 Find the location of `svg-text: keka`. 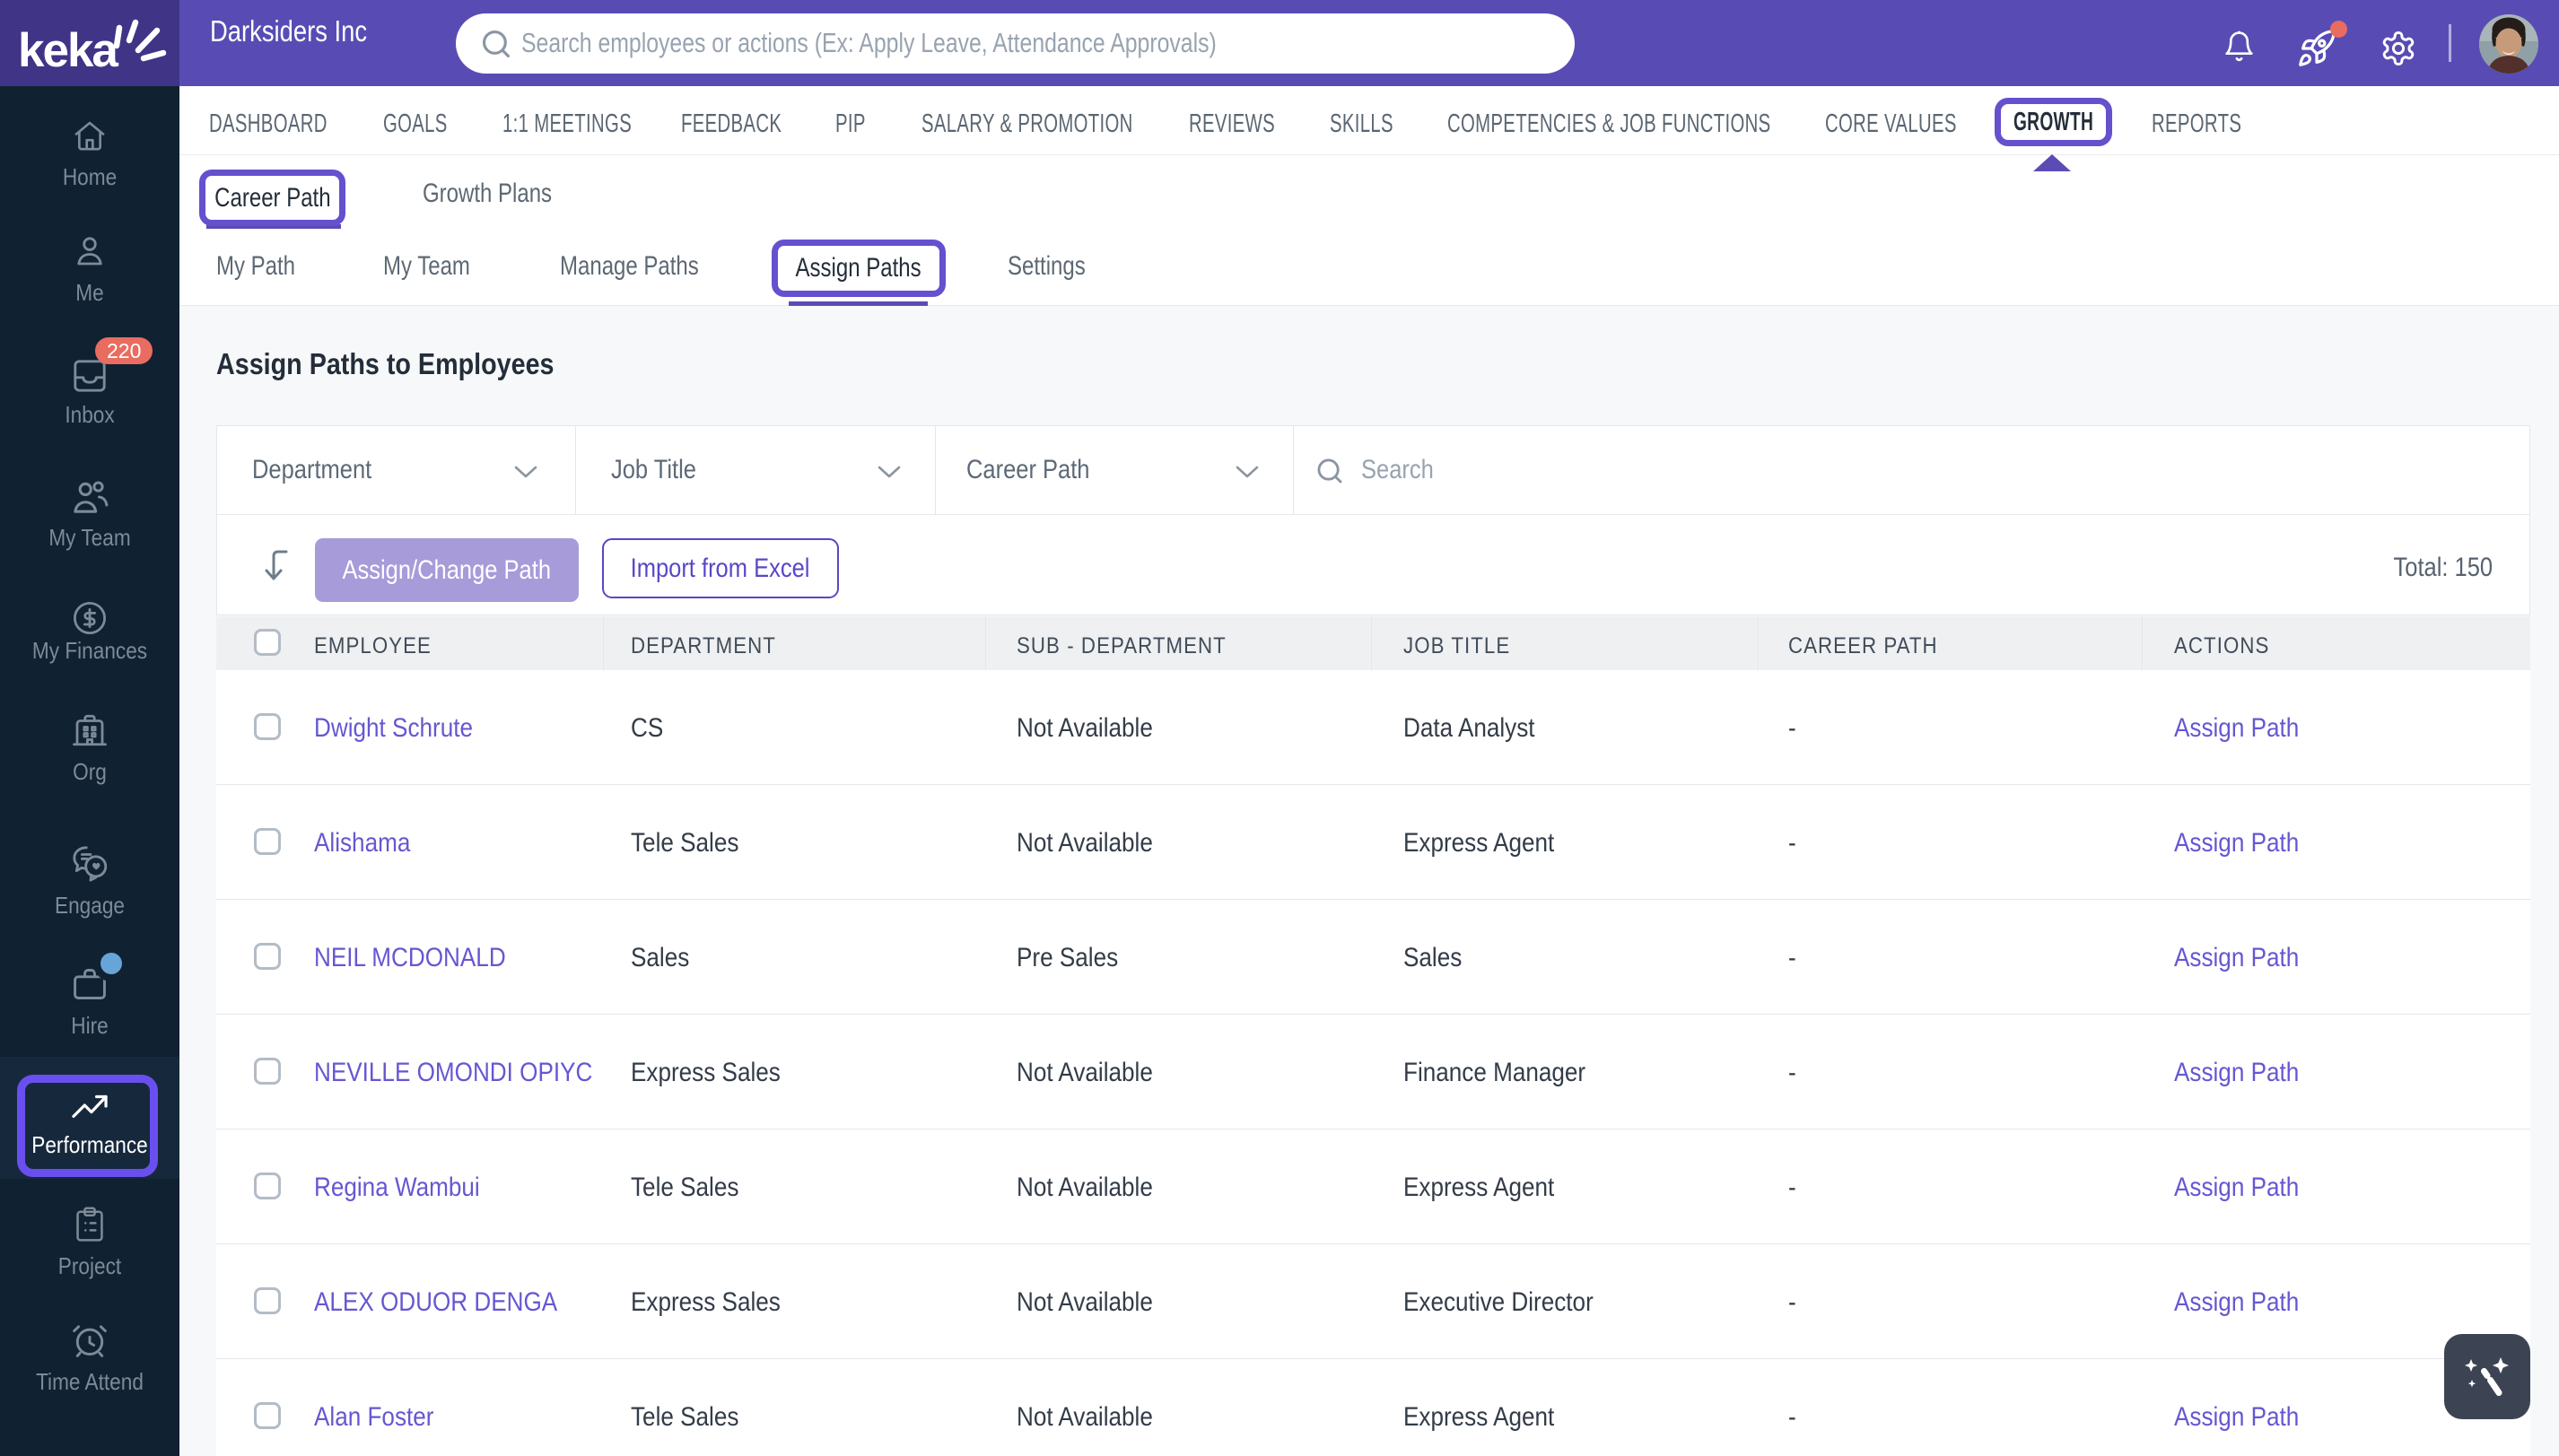

svg-text: keka is located at coordinates (69, 49).